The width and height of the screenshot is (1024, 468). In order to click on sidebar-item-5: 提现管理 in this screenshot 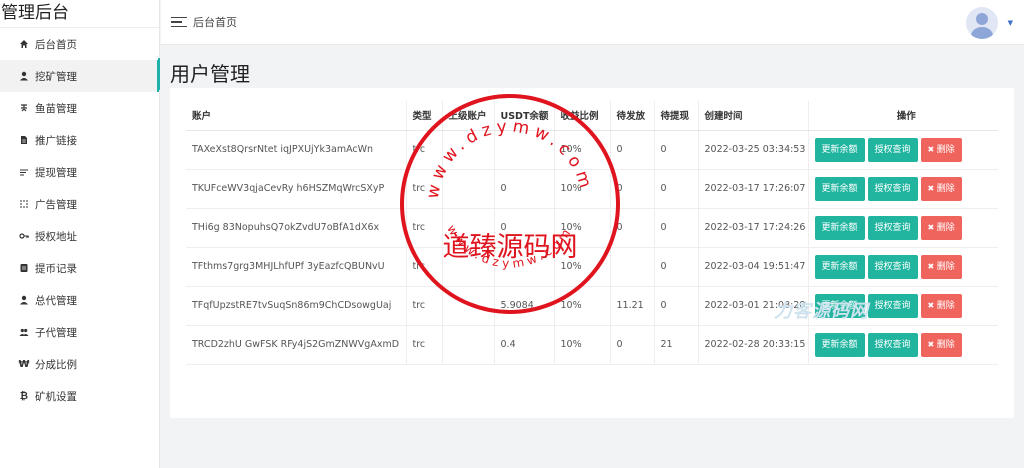, I will do `click(79, 172)`.